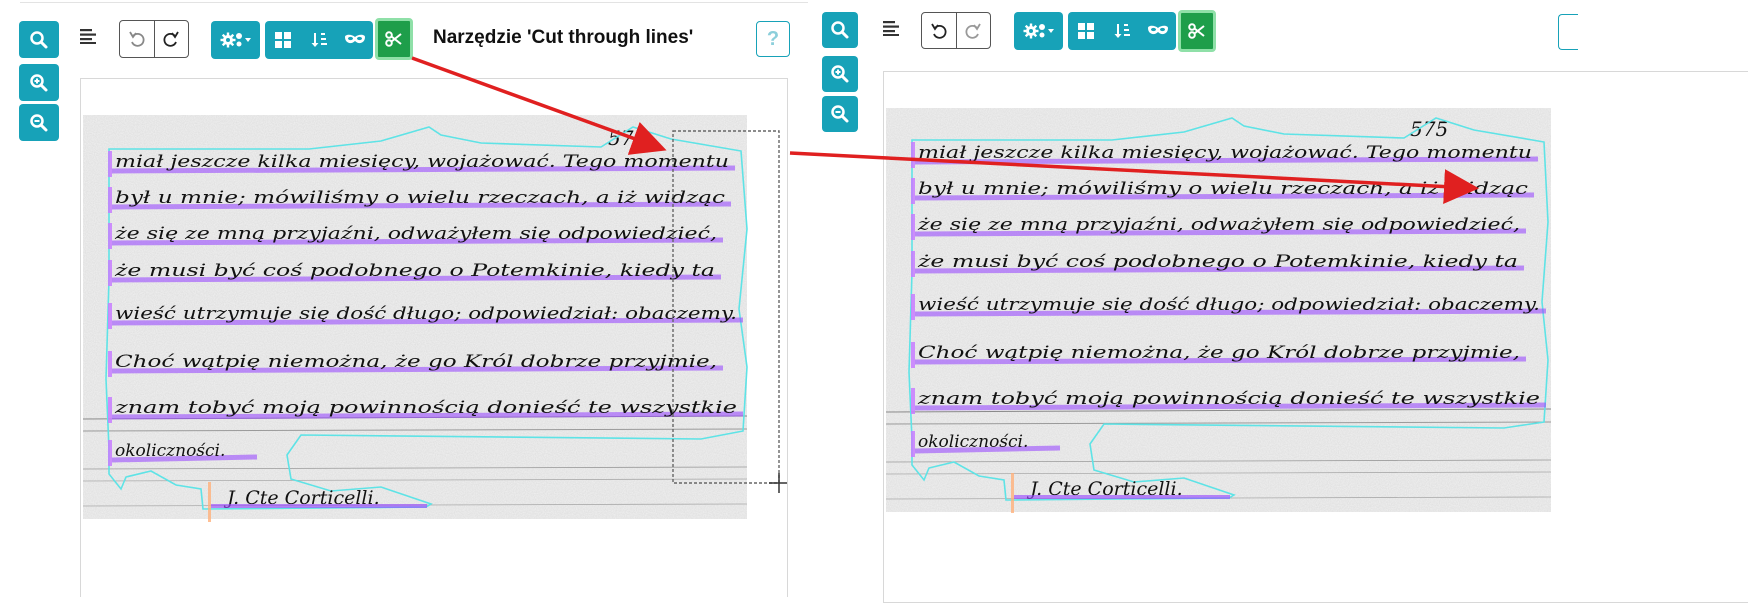 The height and width of the screenshot is (603, 1748). Describe the element at coordinates (778, 483) in the screenshot. I see `crosshair-cursor` at that location.